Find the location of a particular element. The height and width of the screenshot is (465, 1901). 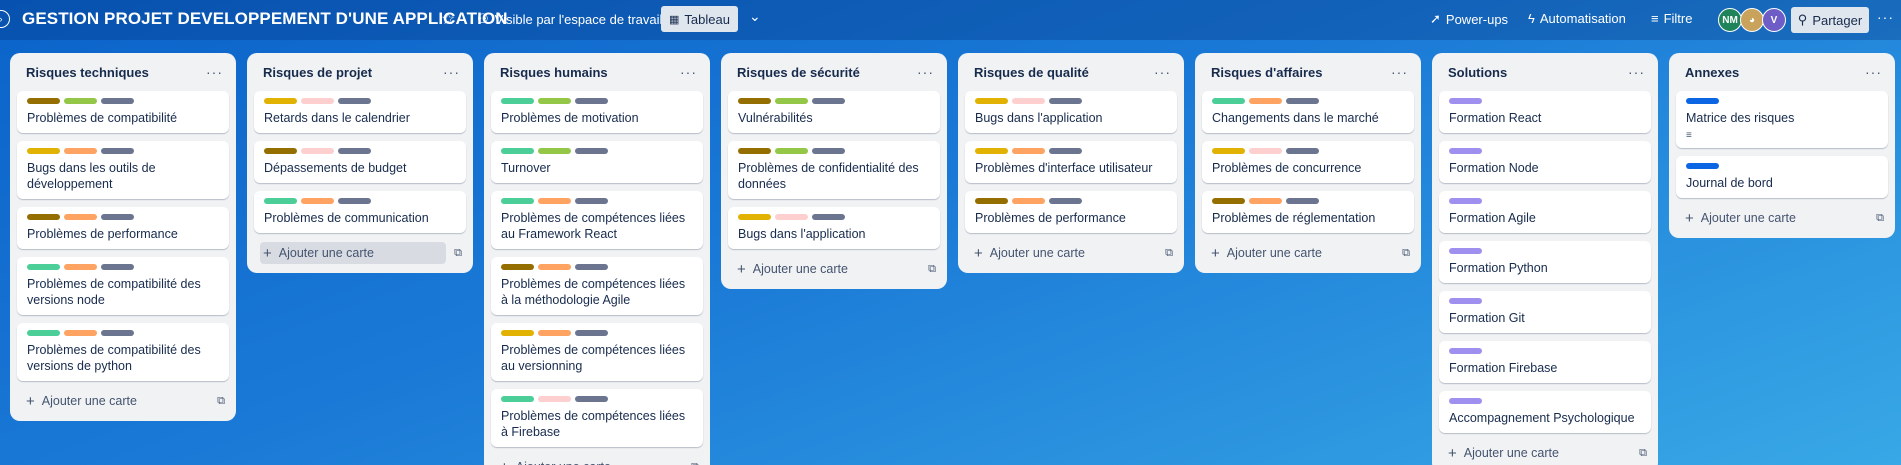

list-title: Solutions is located at coordinates (1477, 72).